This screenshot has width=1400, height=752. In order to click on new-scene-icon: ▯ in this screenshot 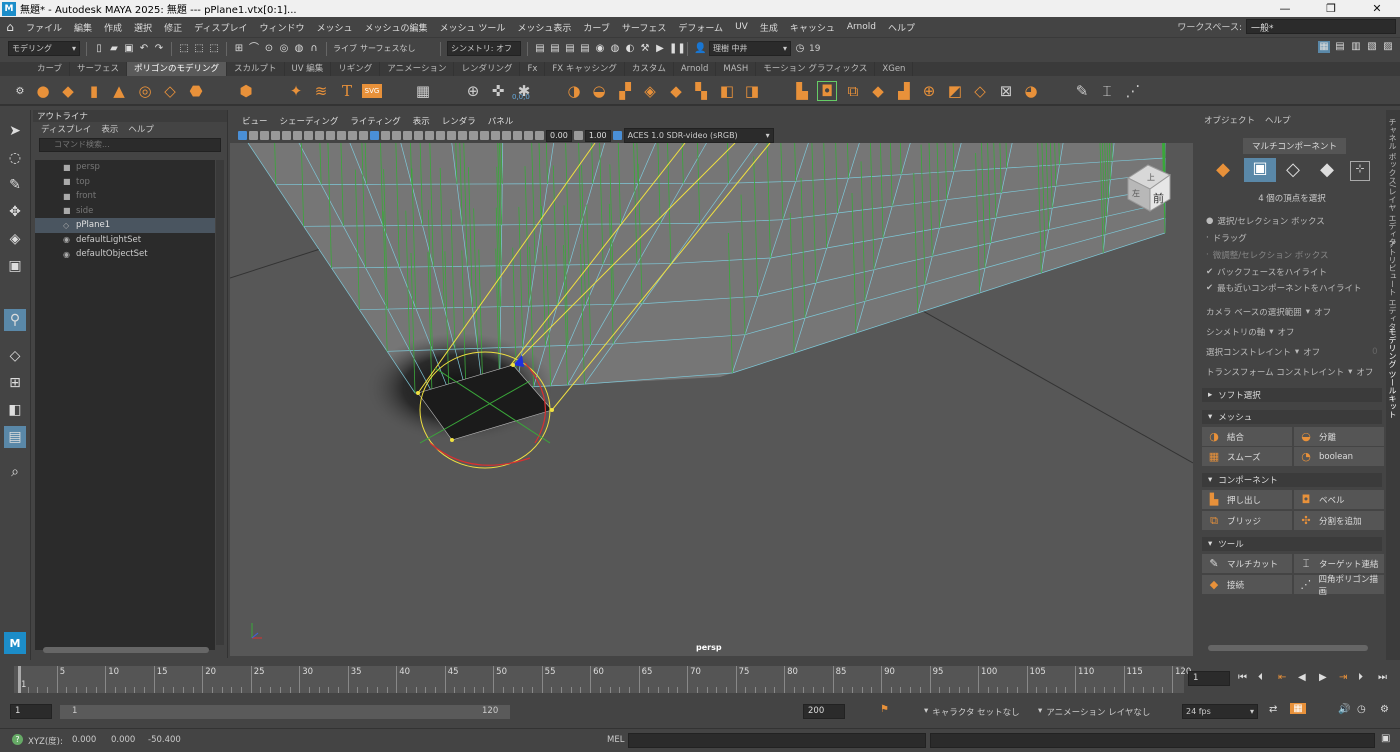, I will do `click(99, 49)`.